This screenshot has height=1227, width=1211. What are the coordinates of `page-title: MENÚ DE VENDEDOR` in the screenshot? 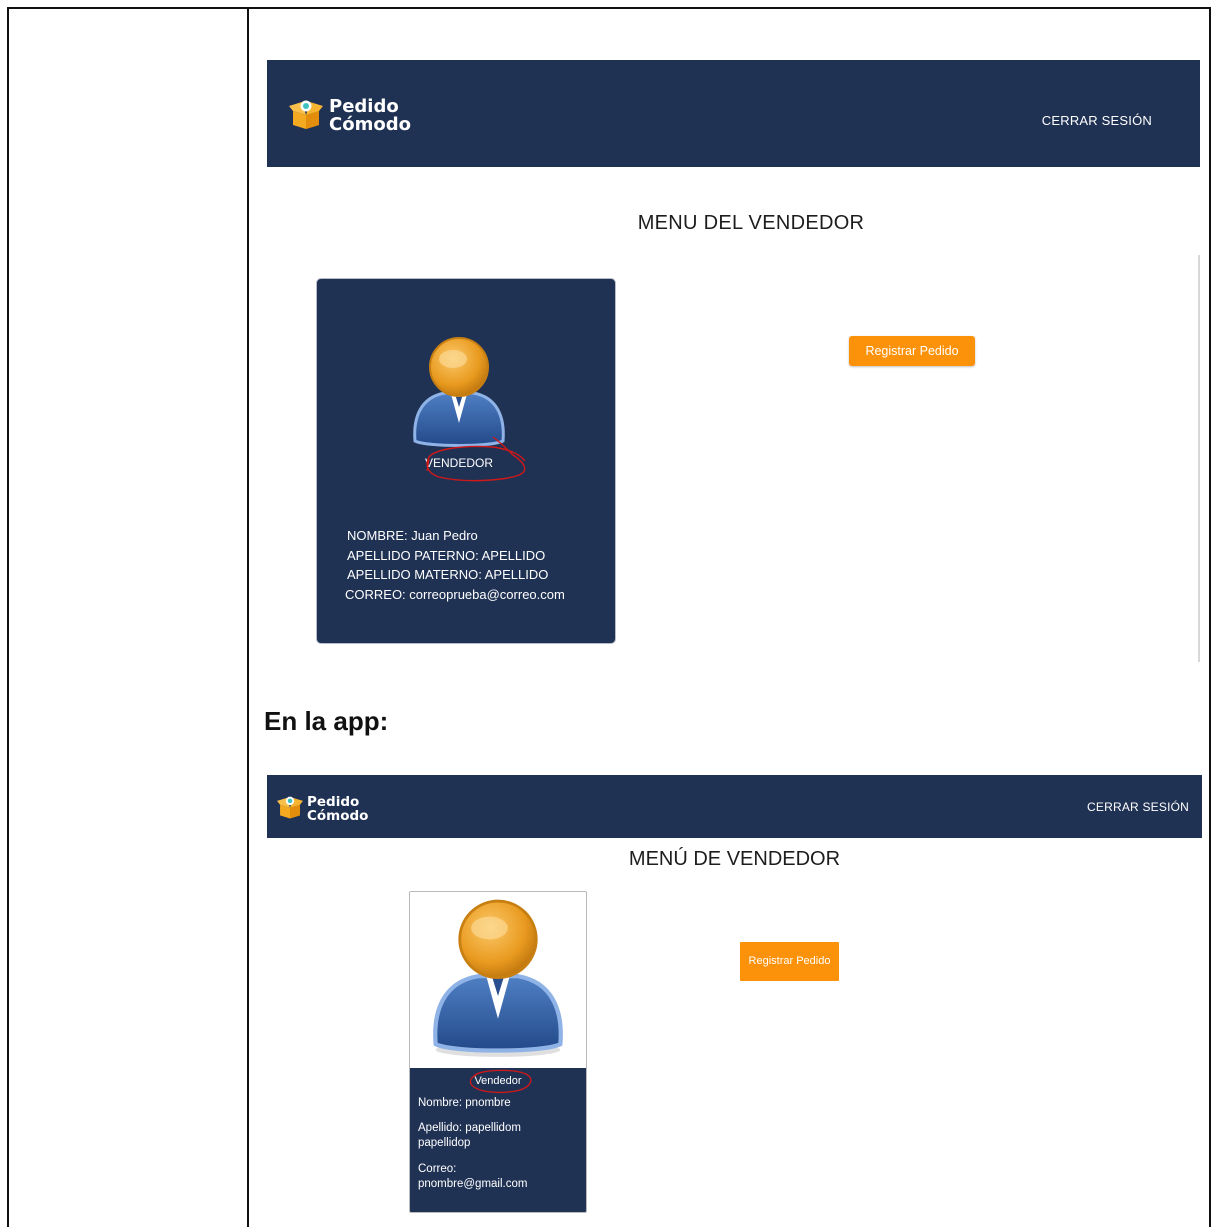 It's located at (734, 859).